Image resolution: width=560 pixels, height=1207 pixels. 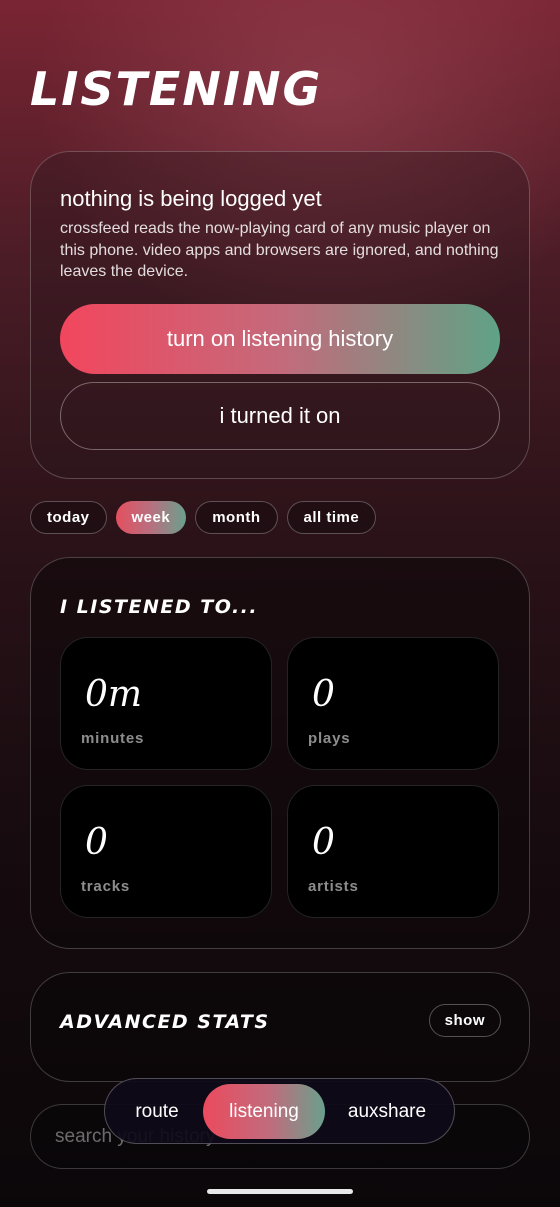 What do you see at coordinates (387, 1111) in the screenshot?
I see `tab-auxshare: auxshare` at bounding box center [387, 1111].